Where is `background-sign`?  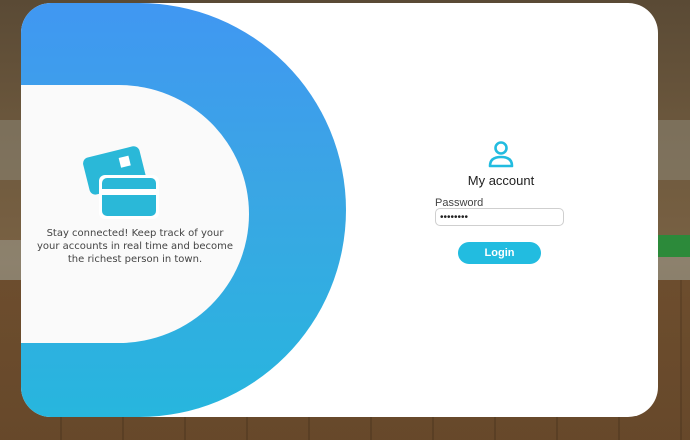 background-sign is located at coordinates (672, 246).